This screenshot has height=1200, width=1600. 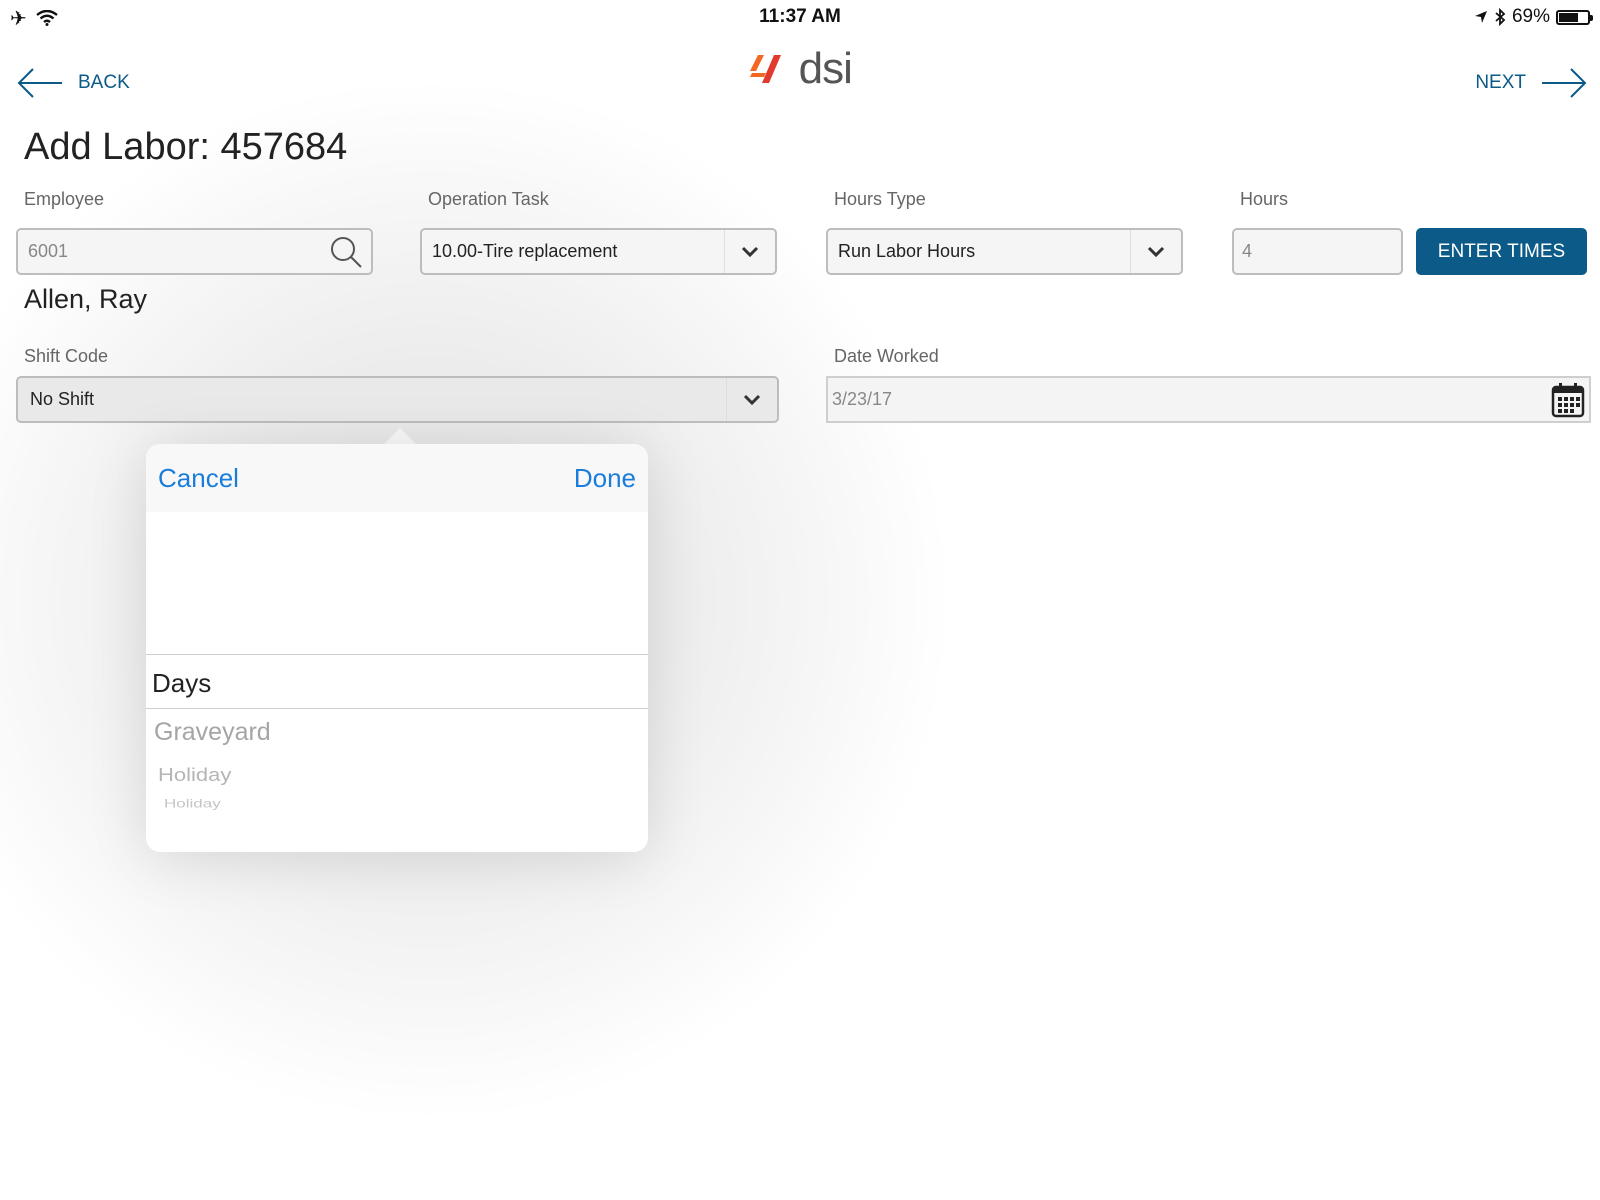 What do you see at coordinates (66, 356) in the screenshot?
I see `shift-code-label: Shift Code` at bounding box center [66, 356].